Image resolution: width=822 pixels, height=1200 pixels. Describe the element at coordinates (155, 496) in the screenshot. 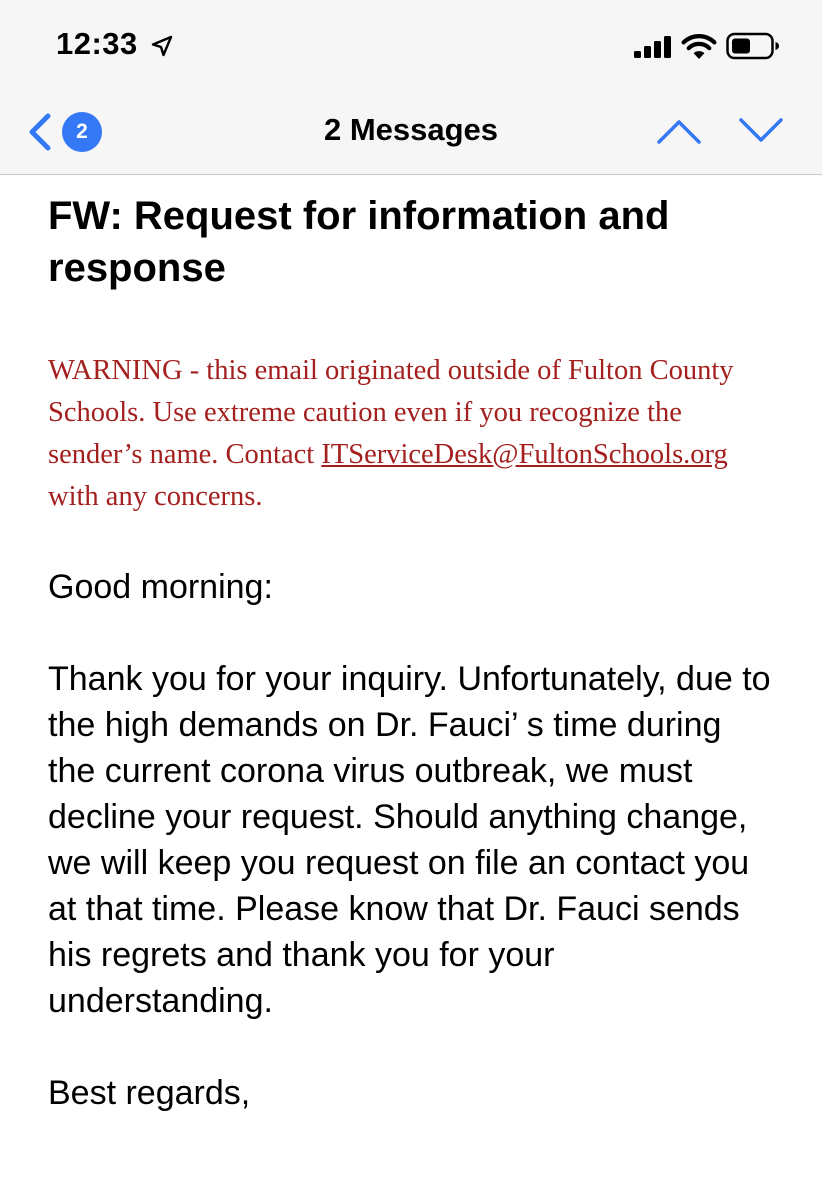

I see `warning-text-end: with any concerns.` at that location.